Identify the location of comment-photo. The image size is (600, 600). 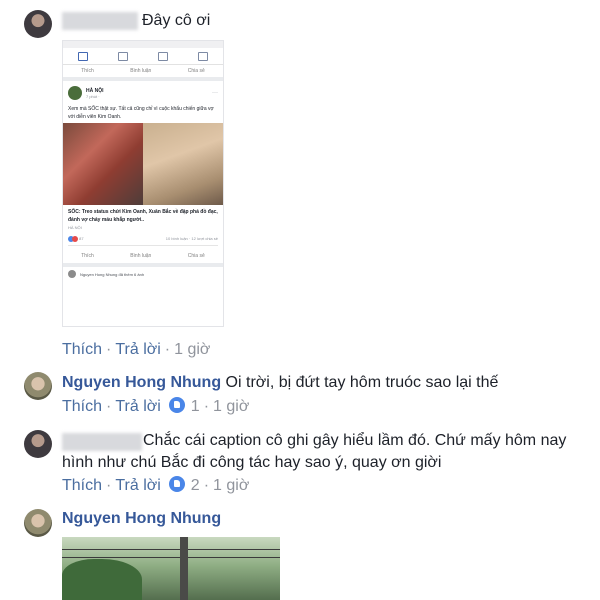
(171, 568).